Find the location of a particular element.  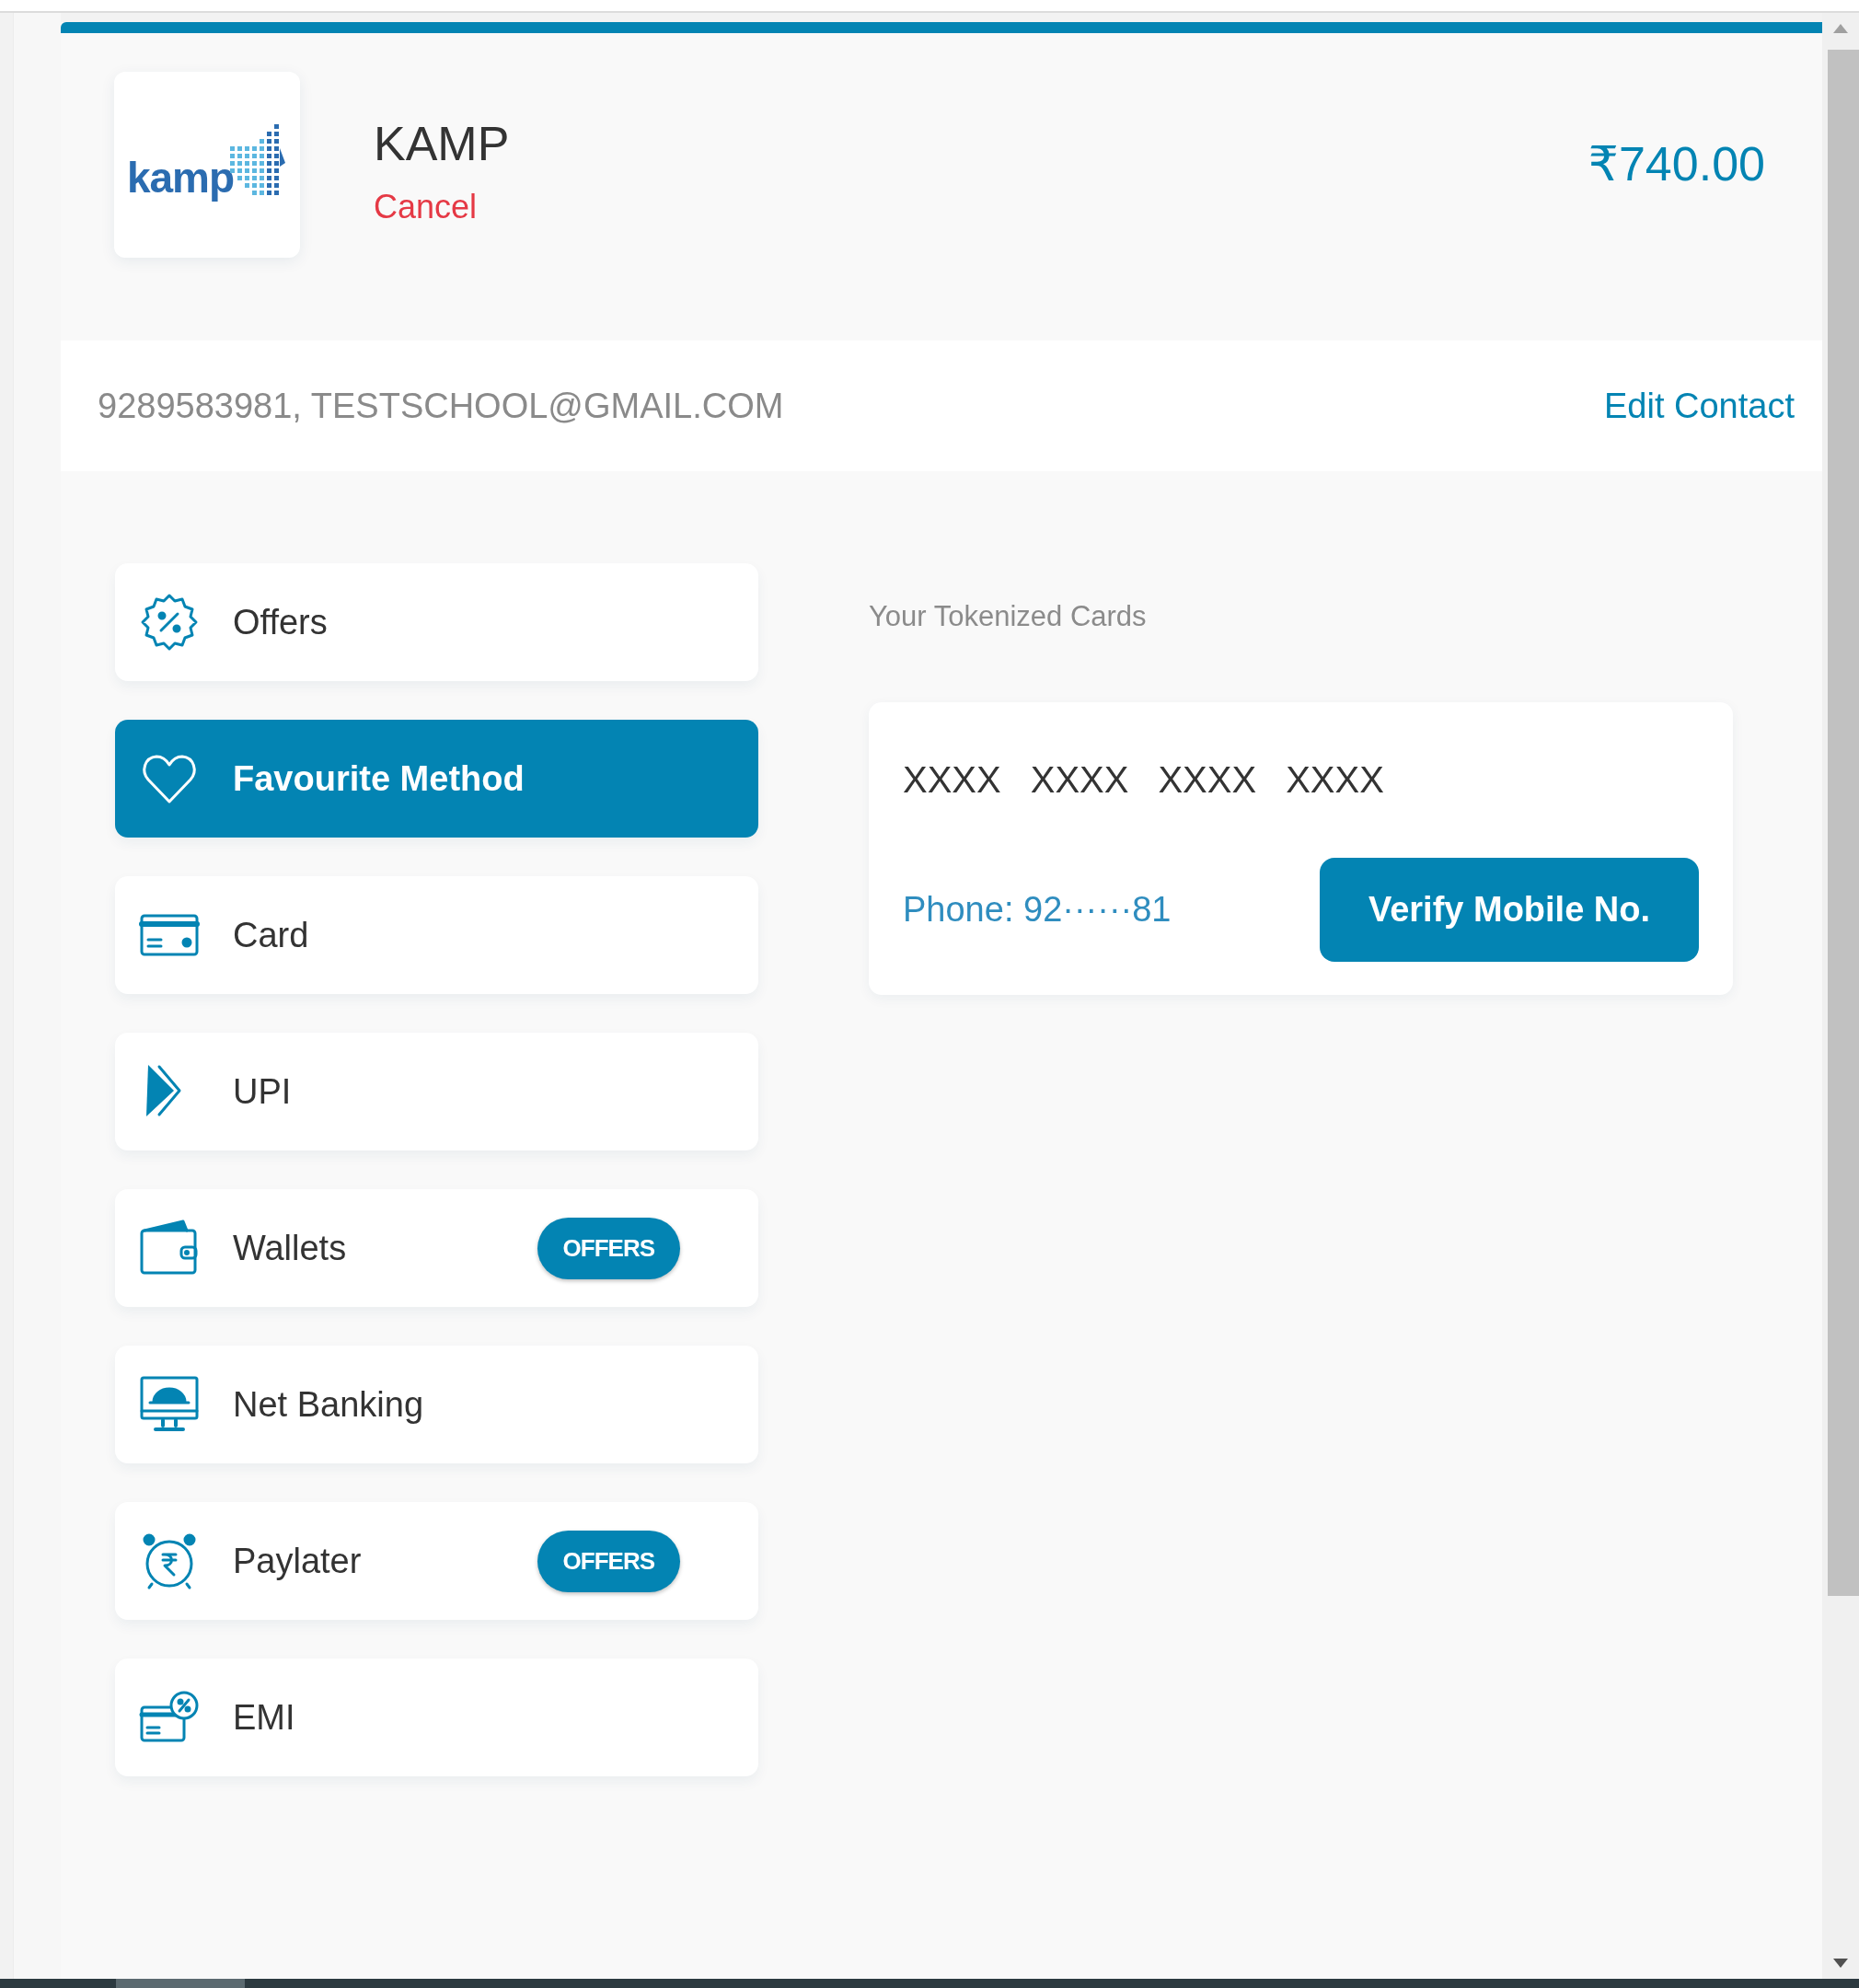

cancel-link: Cancel is located at coordinates (442, 207).